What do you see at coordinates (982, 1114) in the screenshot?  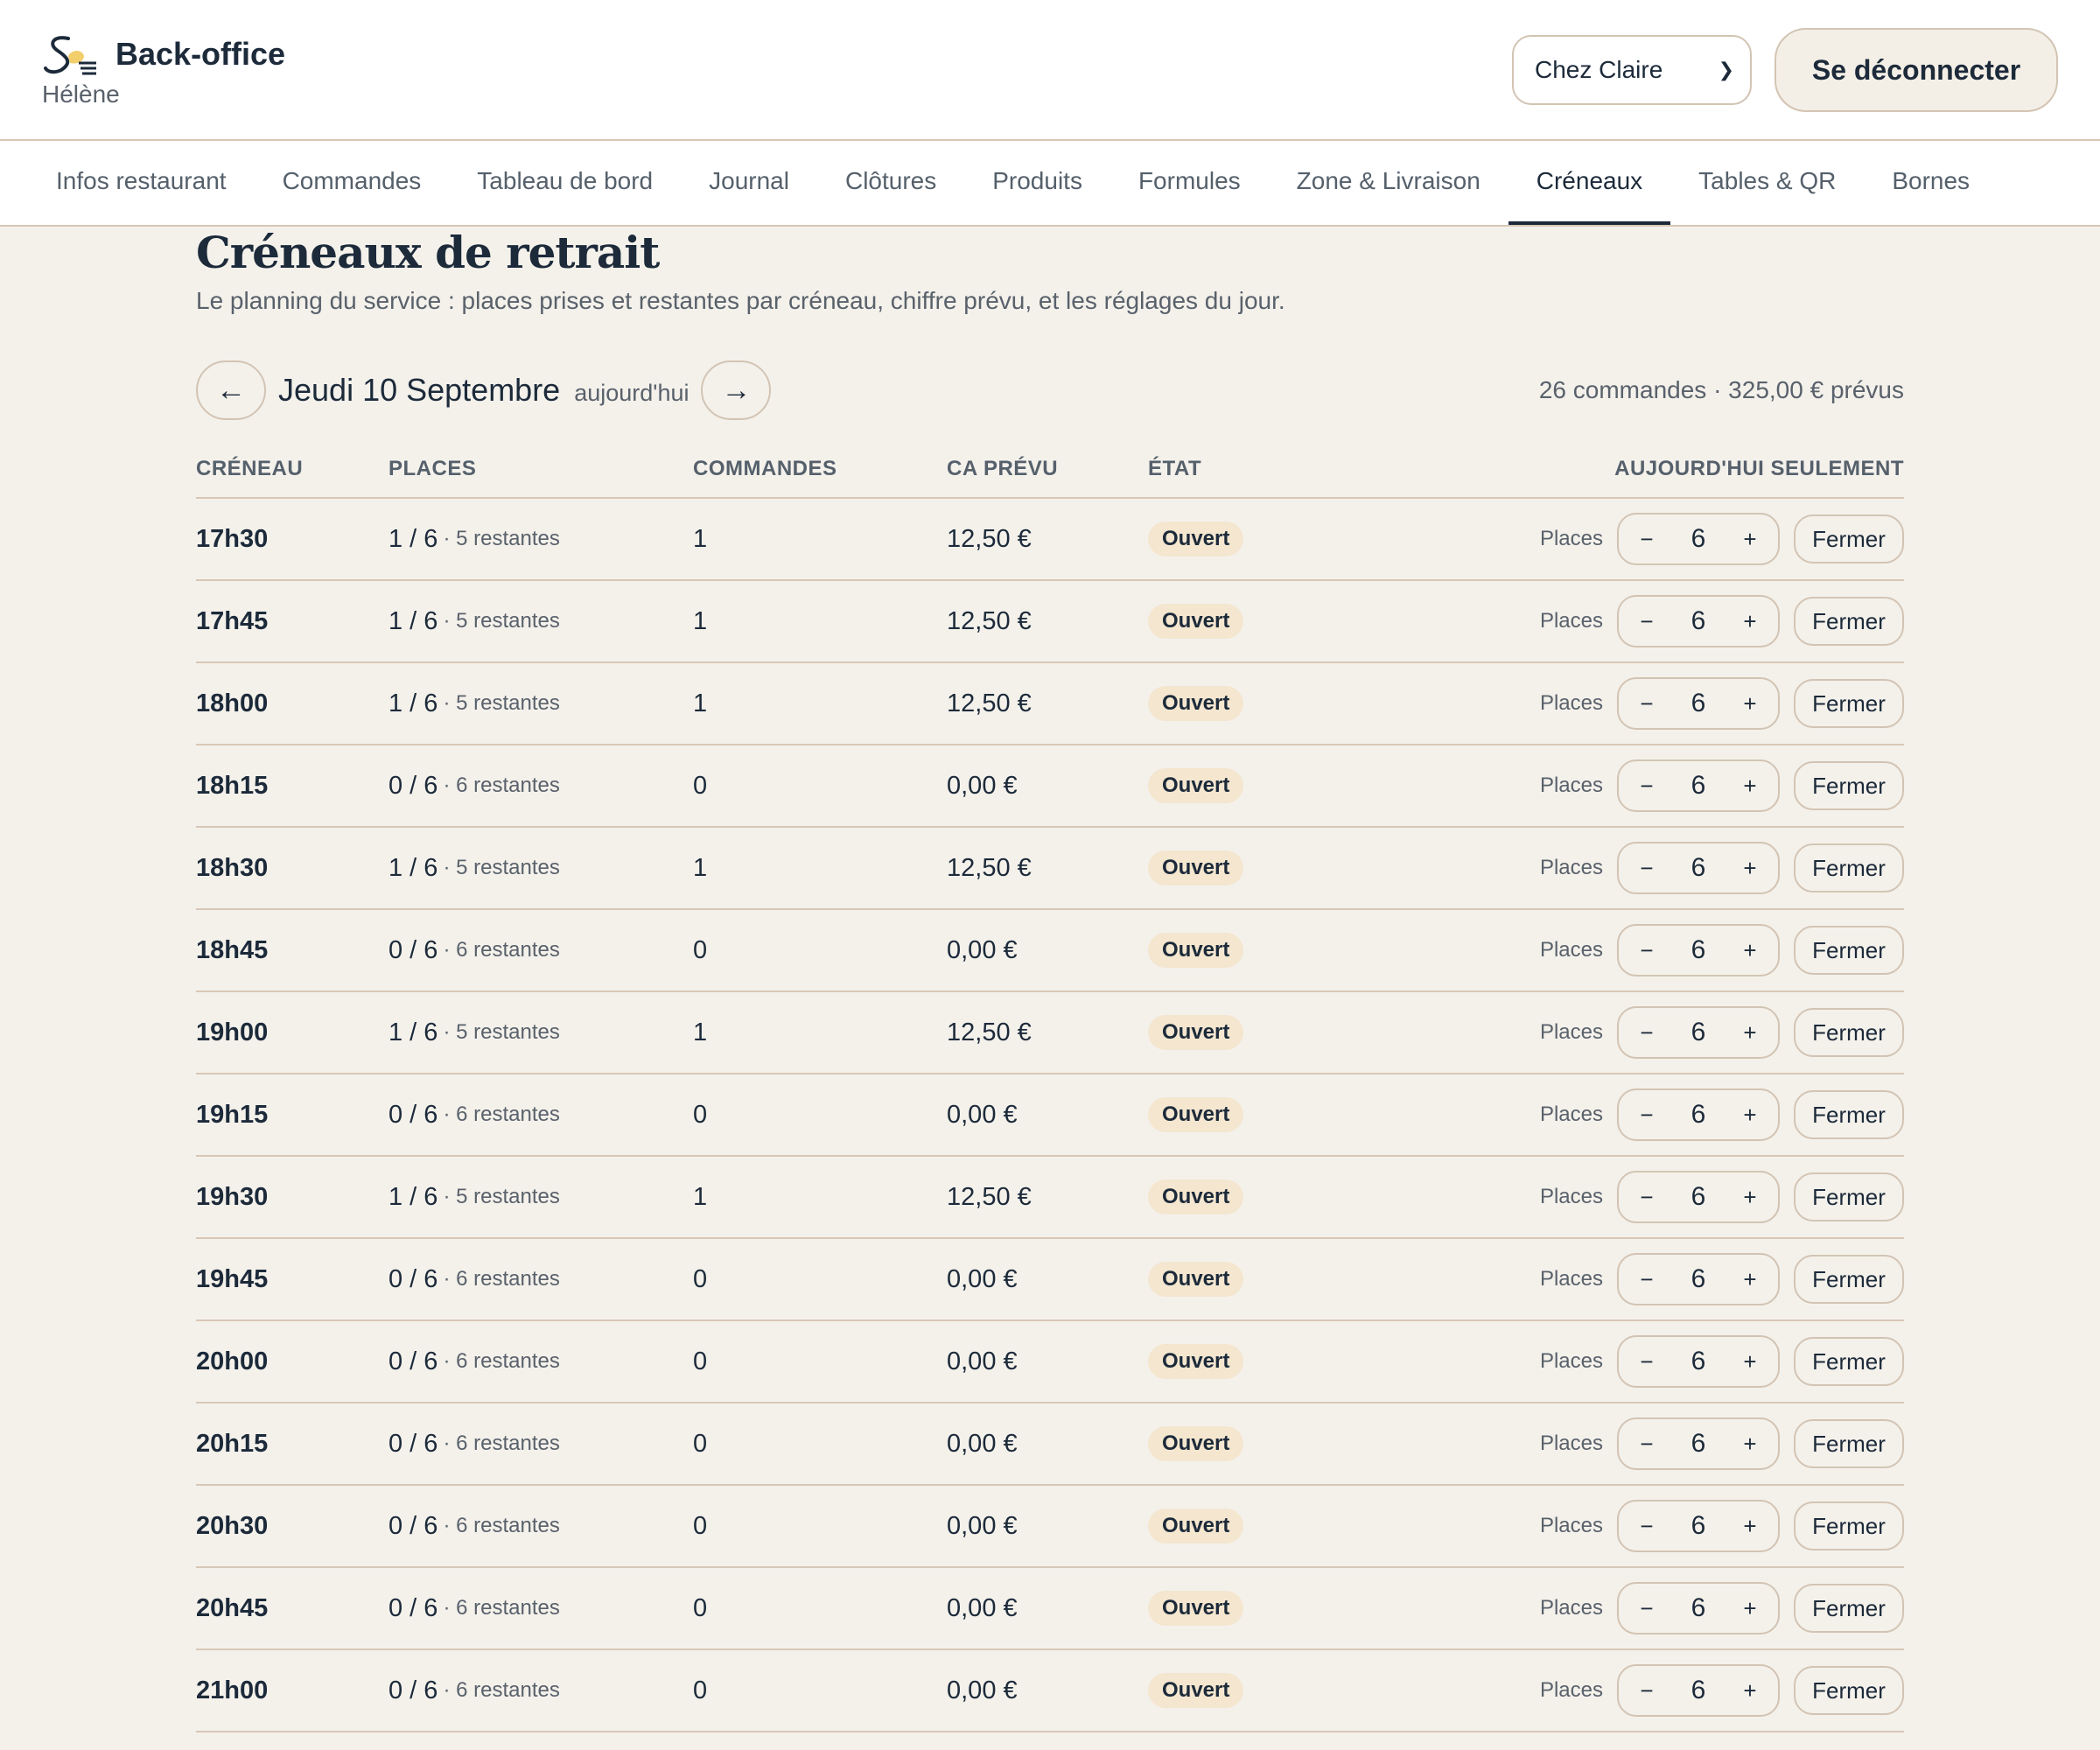 I see `slot-revenue: 0,00 €` at bounding box center [982, 1114].